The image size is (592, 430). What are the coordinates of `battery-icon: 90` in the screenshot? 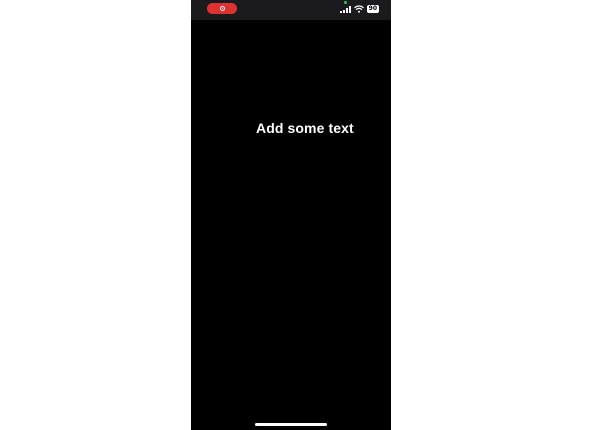 It's located at (372, 9).